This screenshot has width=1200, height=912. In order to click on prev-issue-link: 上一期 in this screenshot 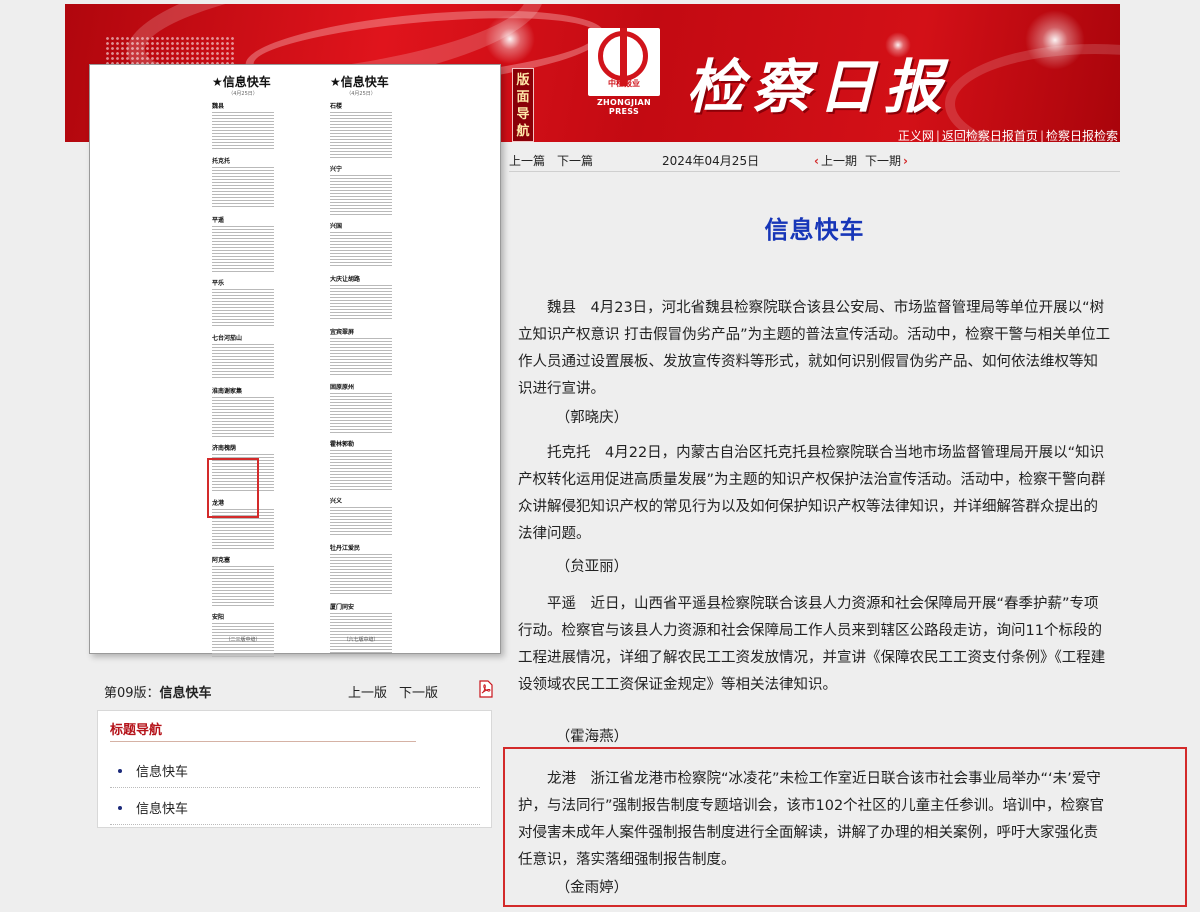, I will do `click(835, 160)`.